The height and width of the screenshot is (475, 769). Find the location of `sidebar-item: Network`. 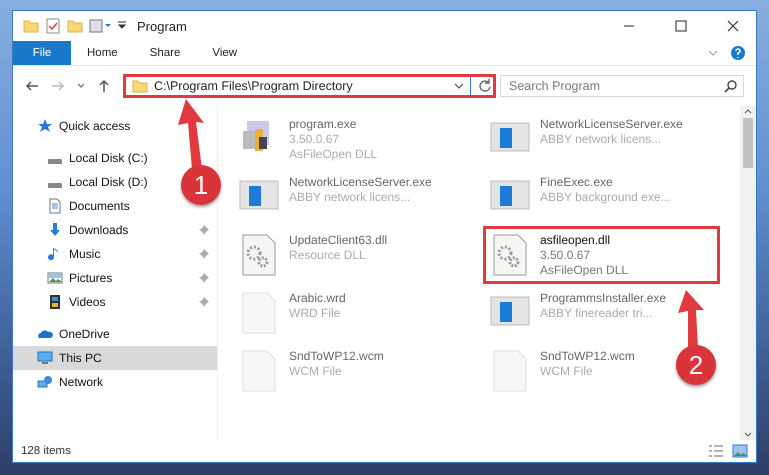

sidebar-item: Network is located at coordinates (62, 382).